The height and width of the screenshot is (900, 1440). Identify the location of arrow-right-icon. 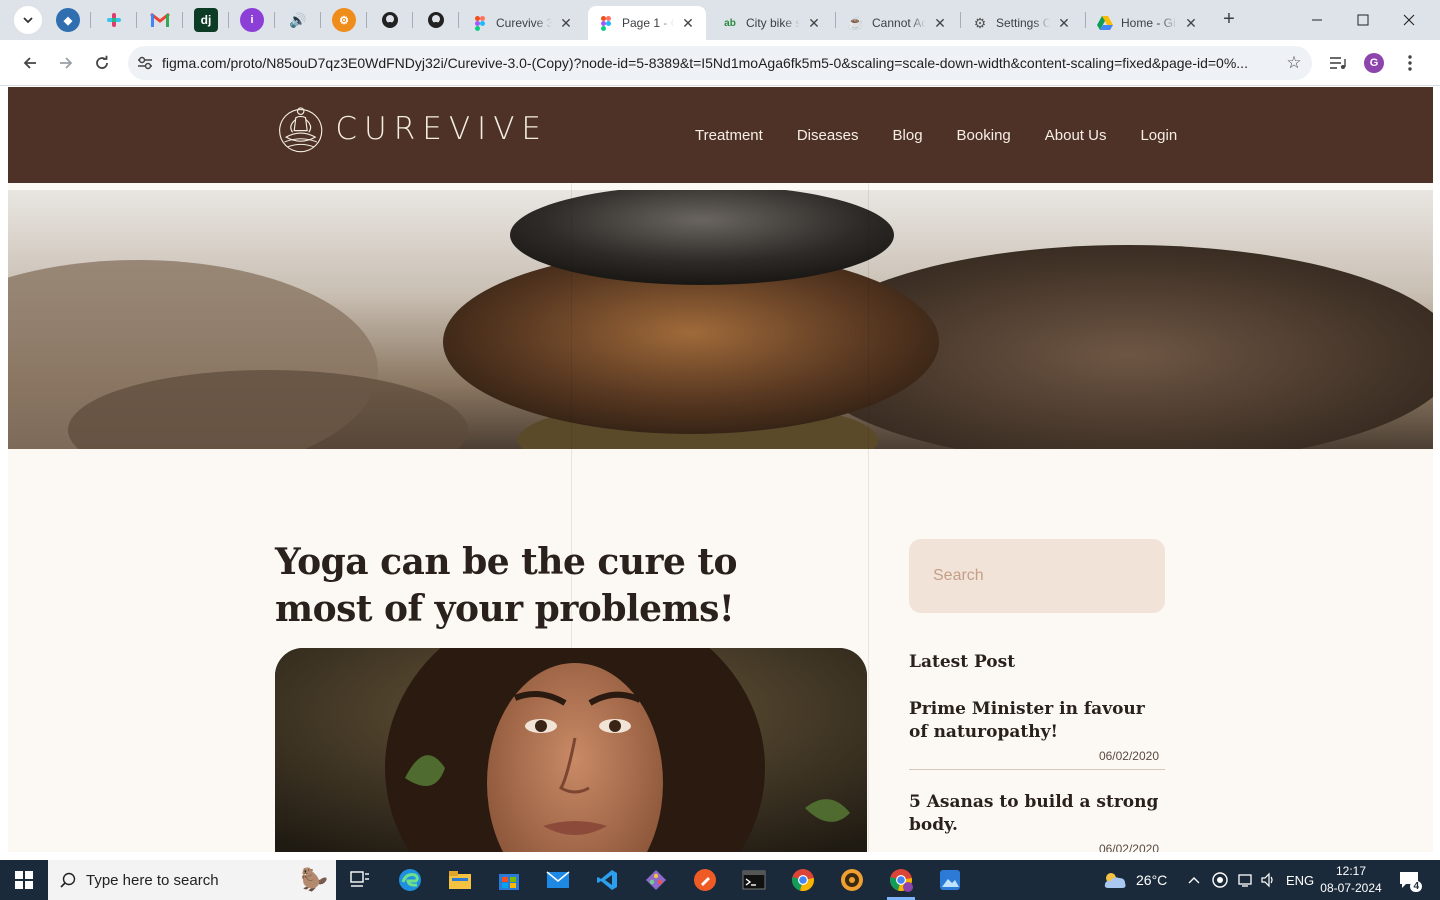
(66, 63).